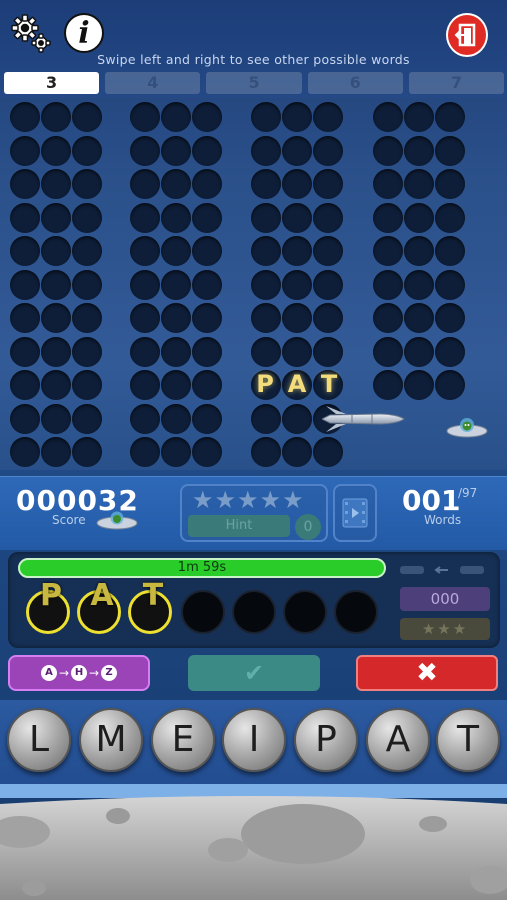 This screenshot has height=900, width=507. What do you see at coordinates (254, 83) in the screenshot?
I see `tab-5-letters: 5` at bounding box center [254, 83].